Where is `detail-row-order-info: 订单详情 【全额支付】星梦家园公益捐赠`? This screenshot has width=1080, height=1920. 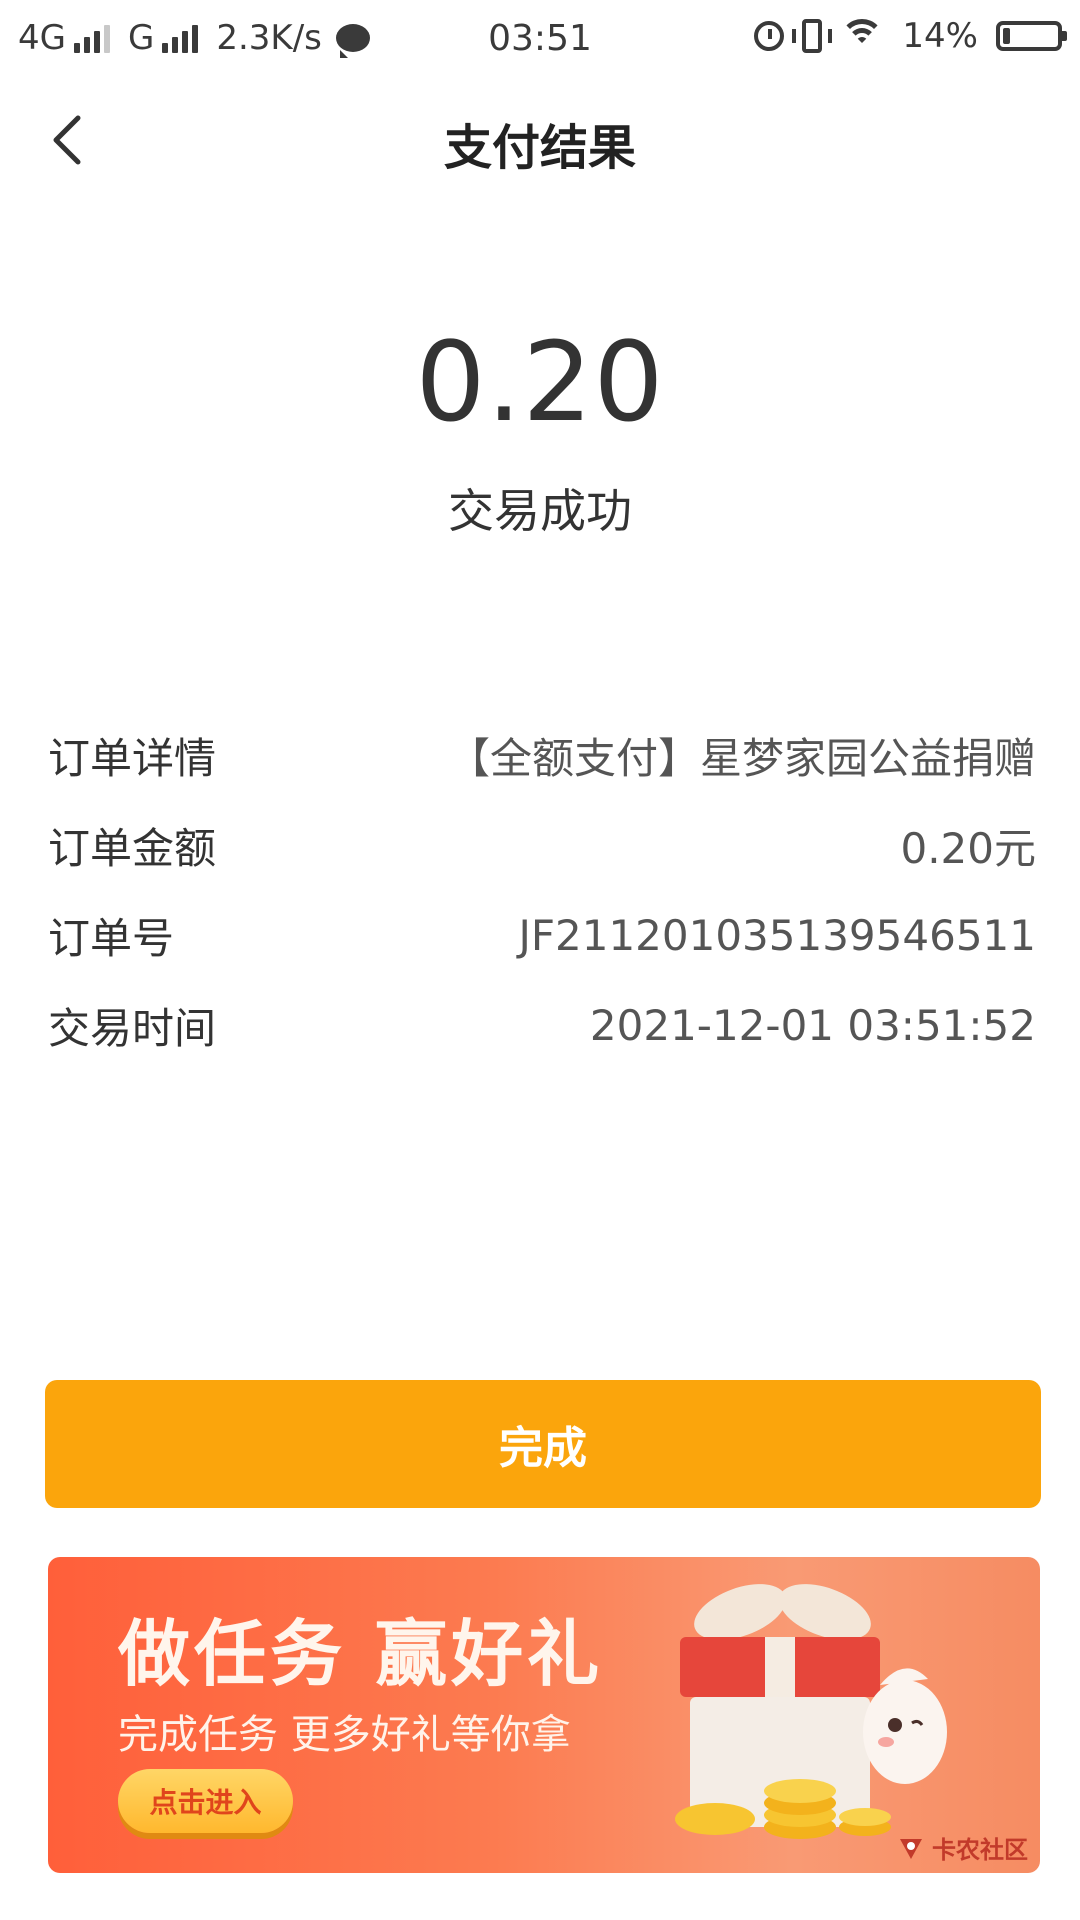
detail-row-order-info: 订单详情 【全额支付】星梦家园公益捐赠 is located at coordinates (542, 755).